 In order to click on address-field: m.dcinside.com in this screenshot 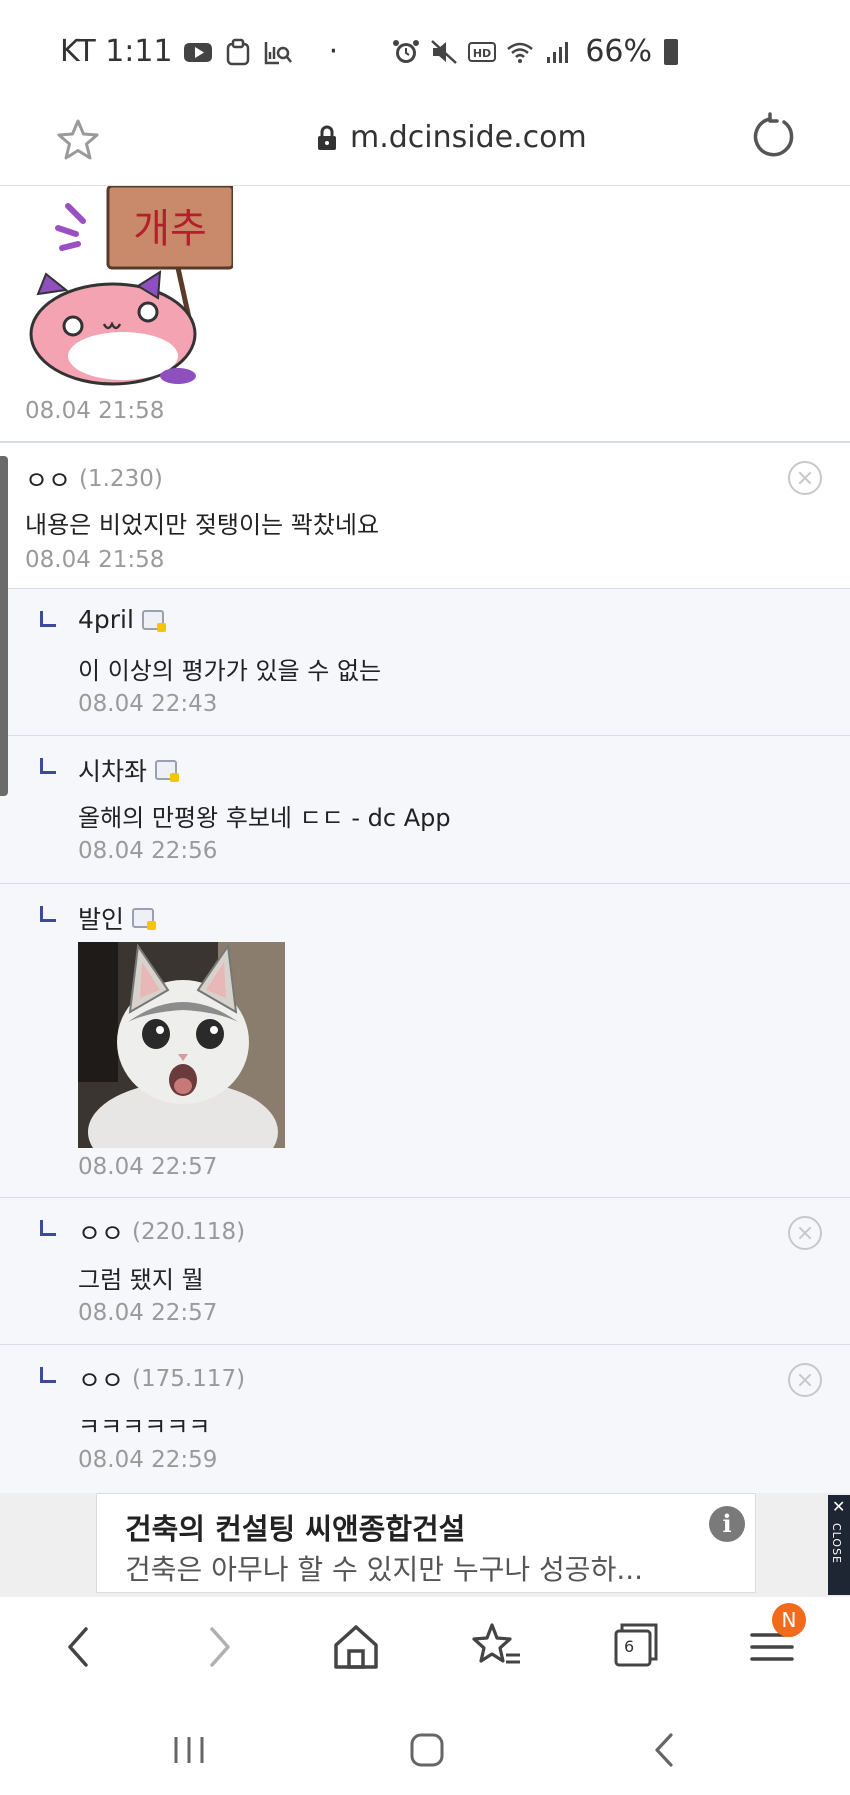, I will do `click(451, 137)`.